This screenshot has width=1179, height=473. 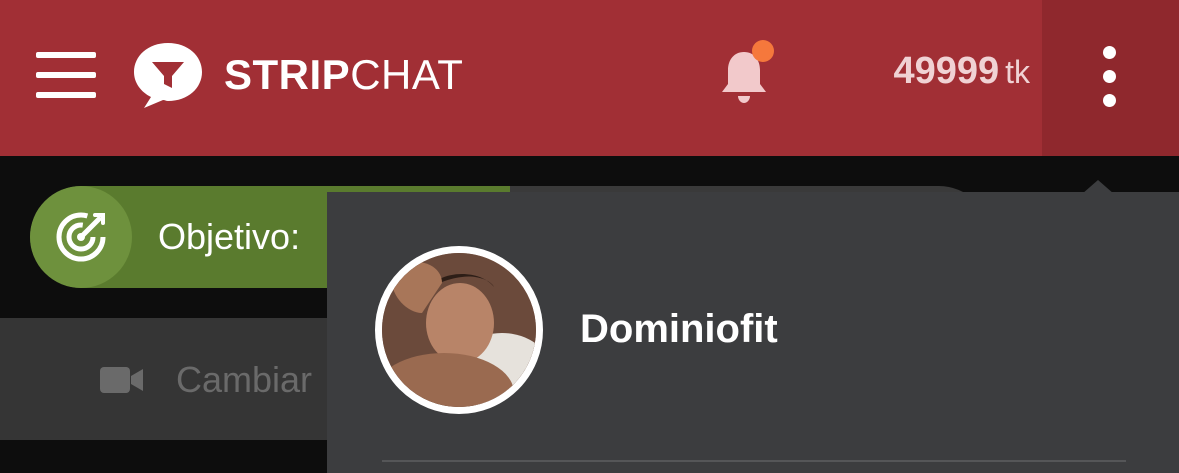 I want to click on avatar-photo, so click(x=459, y=330).